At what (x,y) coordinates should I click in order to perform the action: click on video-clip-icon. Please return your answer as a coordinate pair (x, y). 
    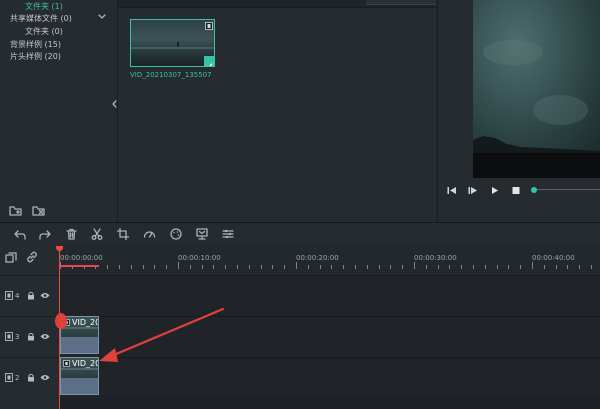
    Looking at the image, I should click on (66, 363).